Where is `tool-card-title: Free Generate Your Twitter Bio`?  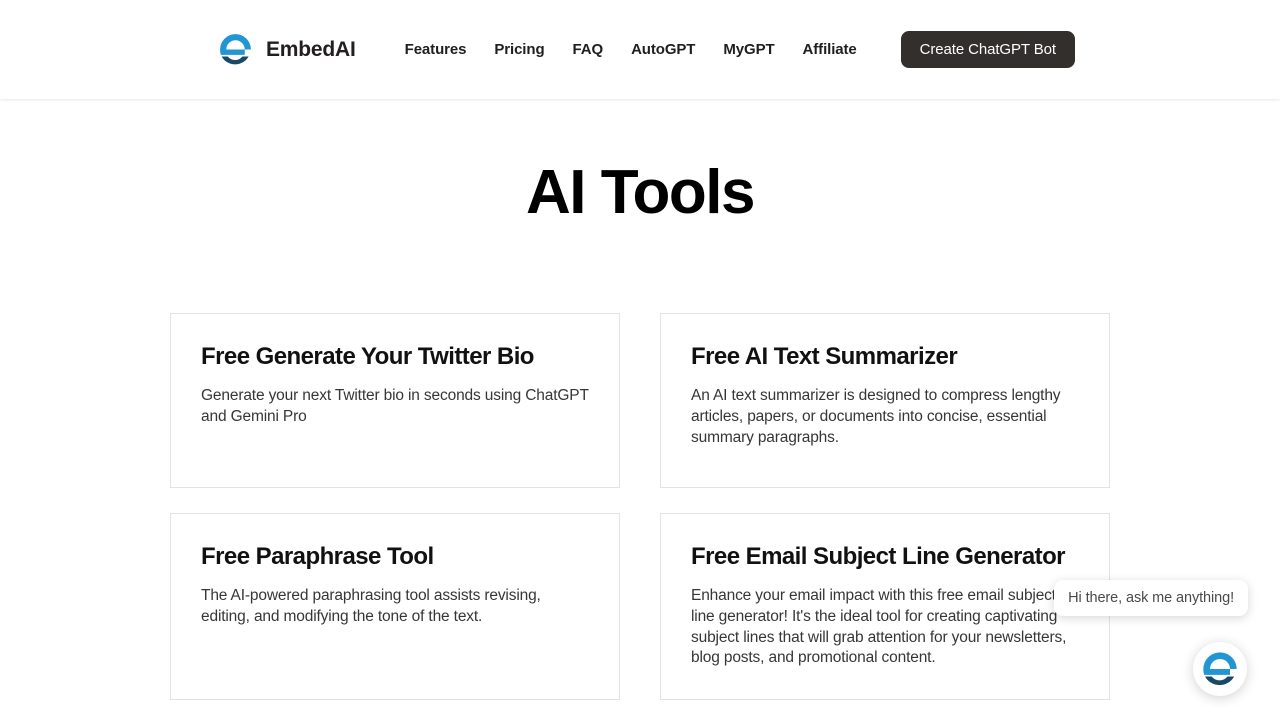
tool-card-title: Free Generate Your Twitter Bio is located at coordinates (367, 357).